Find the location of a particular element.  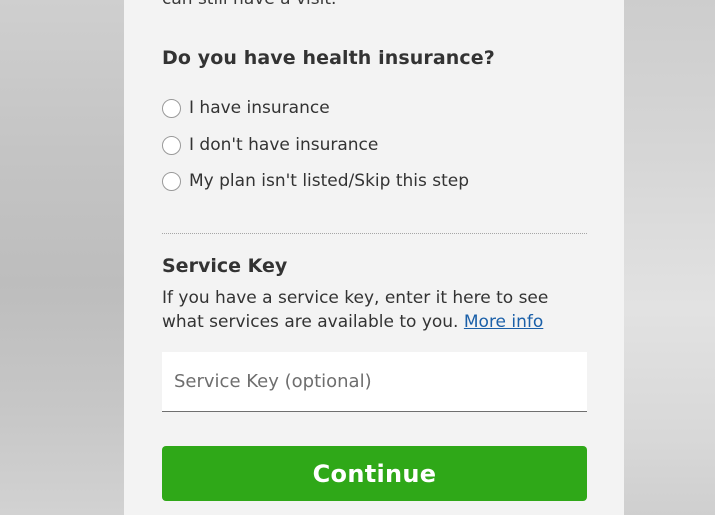

radio-label: I have insurance is located at coordinates (259, 108).